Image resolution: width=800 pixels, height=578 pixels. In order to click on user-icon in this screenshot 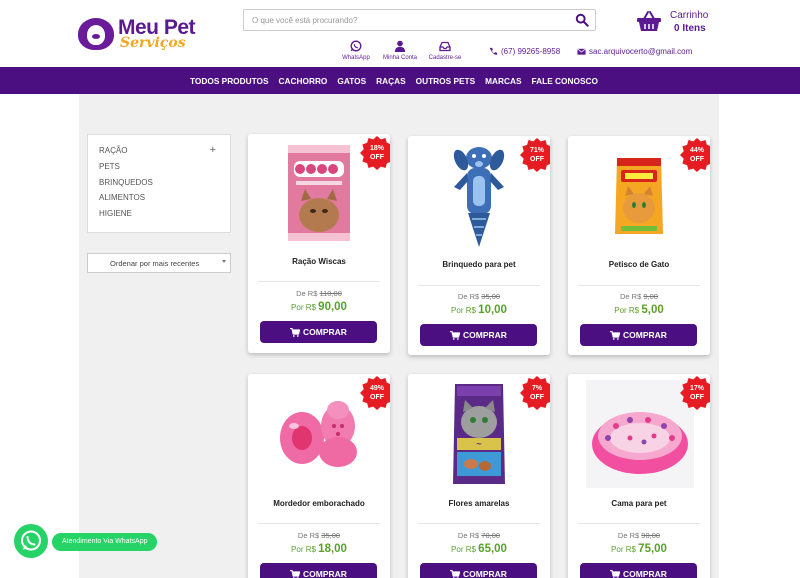, I will do `click(400, 46)`.